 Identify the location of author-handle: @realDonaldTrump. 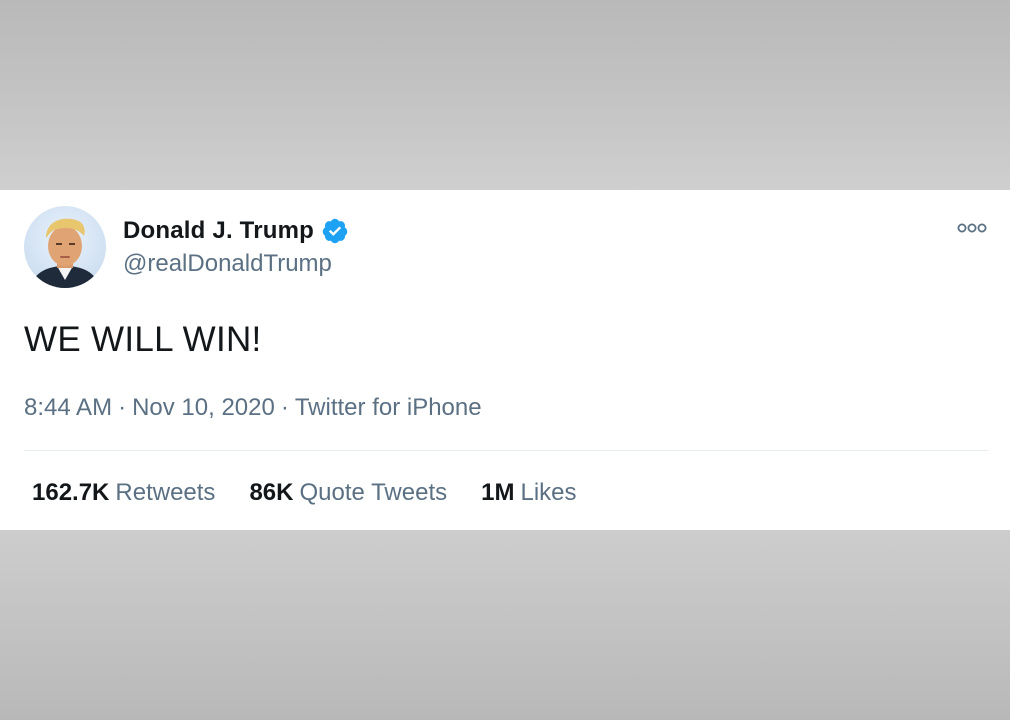
(227, 264).